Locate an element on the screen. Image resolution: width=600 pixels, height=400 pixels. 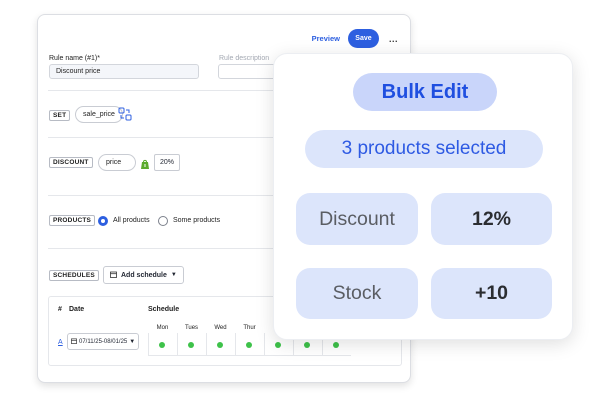
preview-link: Preview is located at coordinates (326, 38).